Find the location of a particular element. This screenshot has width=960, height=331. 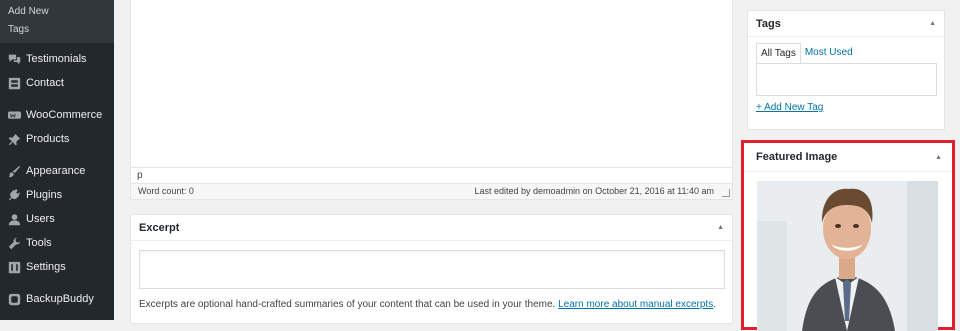

add-new-tag-link: + Add New Tag is located at coordinates (789, 107).